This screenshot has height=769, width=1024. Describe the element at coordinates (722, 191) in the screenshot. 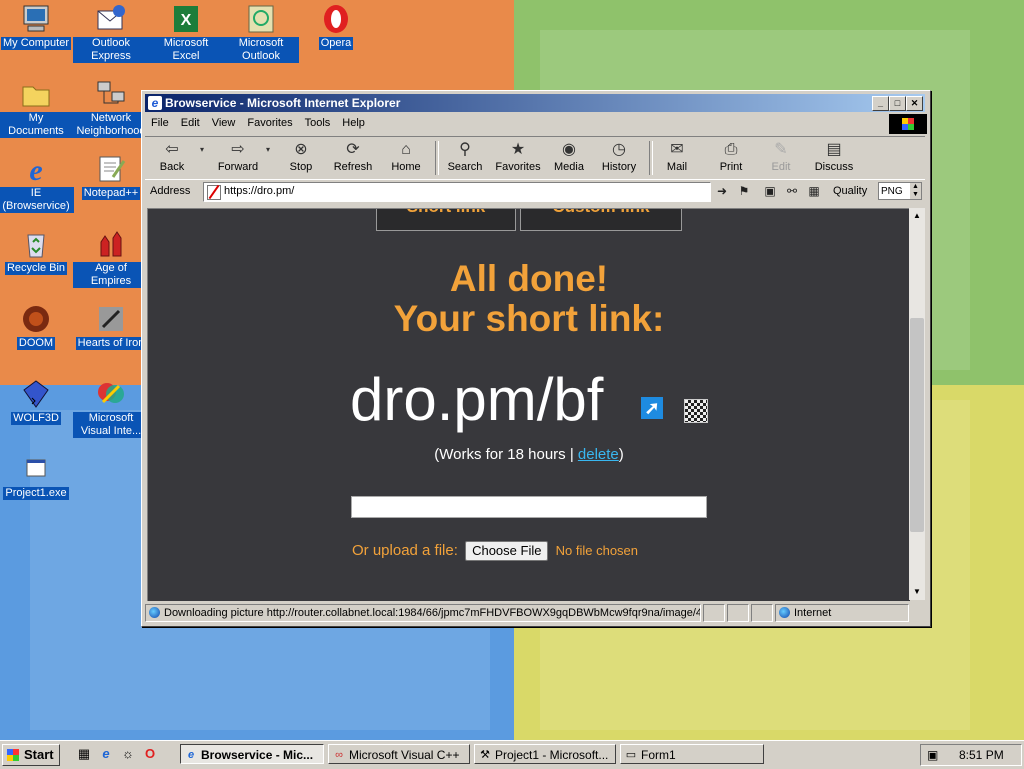

I see `go-arrow-icon: ➜` at that location.